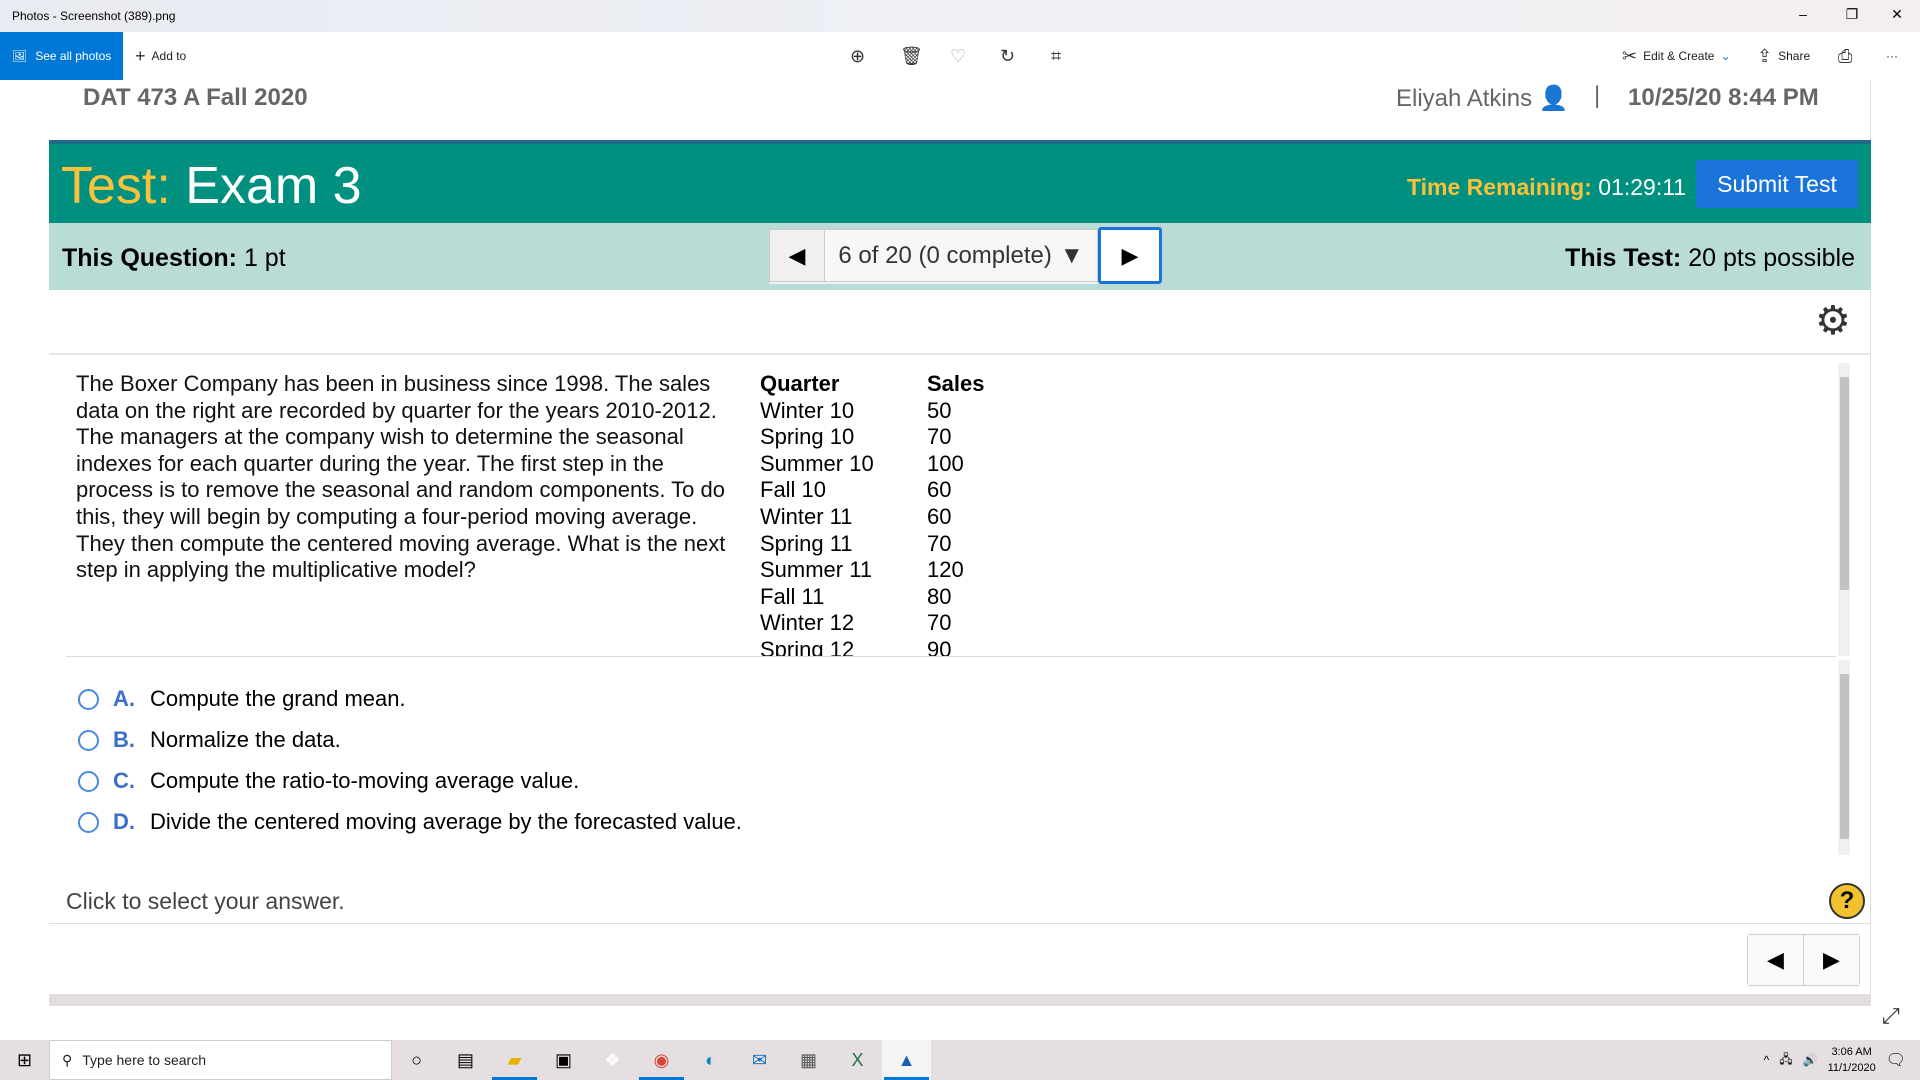 This screenshot has height=1080, width=1920. I want to click on answer-option-a: A. Compute the grand mean., so click(242, 699).